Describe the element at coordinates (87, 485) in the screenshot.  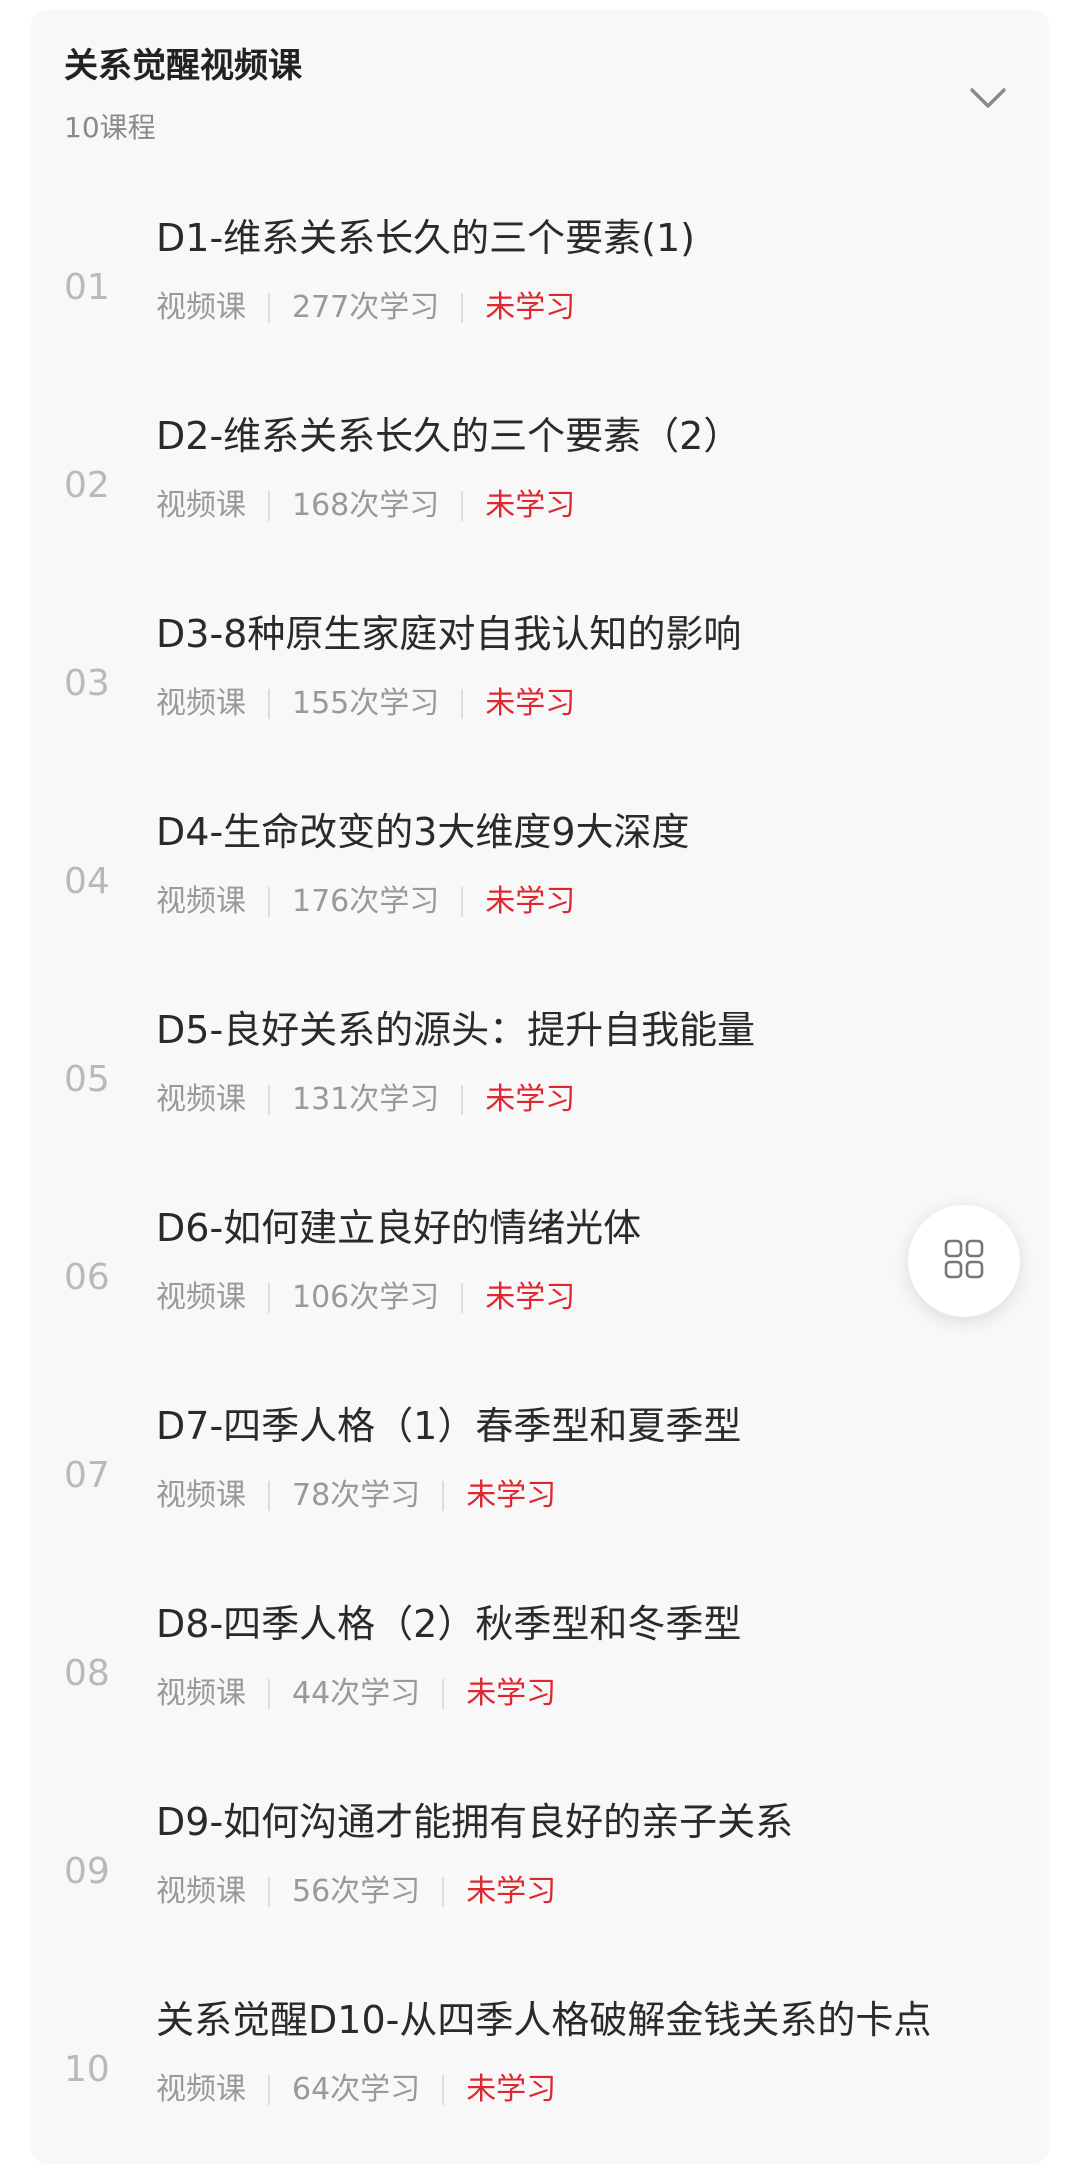
I see `lesson-number: 02` at that location.